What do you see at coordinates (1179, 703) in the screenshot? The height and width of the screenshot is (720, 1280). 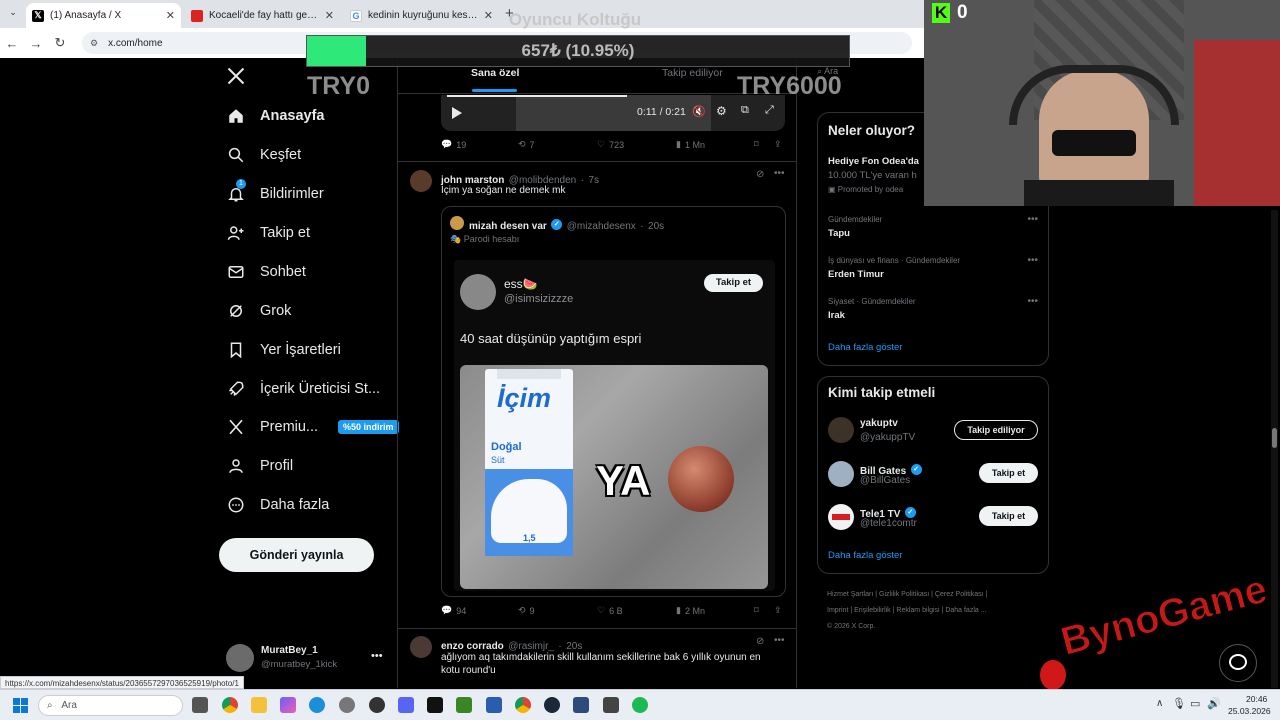 I see `microphone-icon: 🎙` at bounding box center [1179, 703].